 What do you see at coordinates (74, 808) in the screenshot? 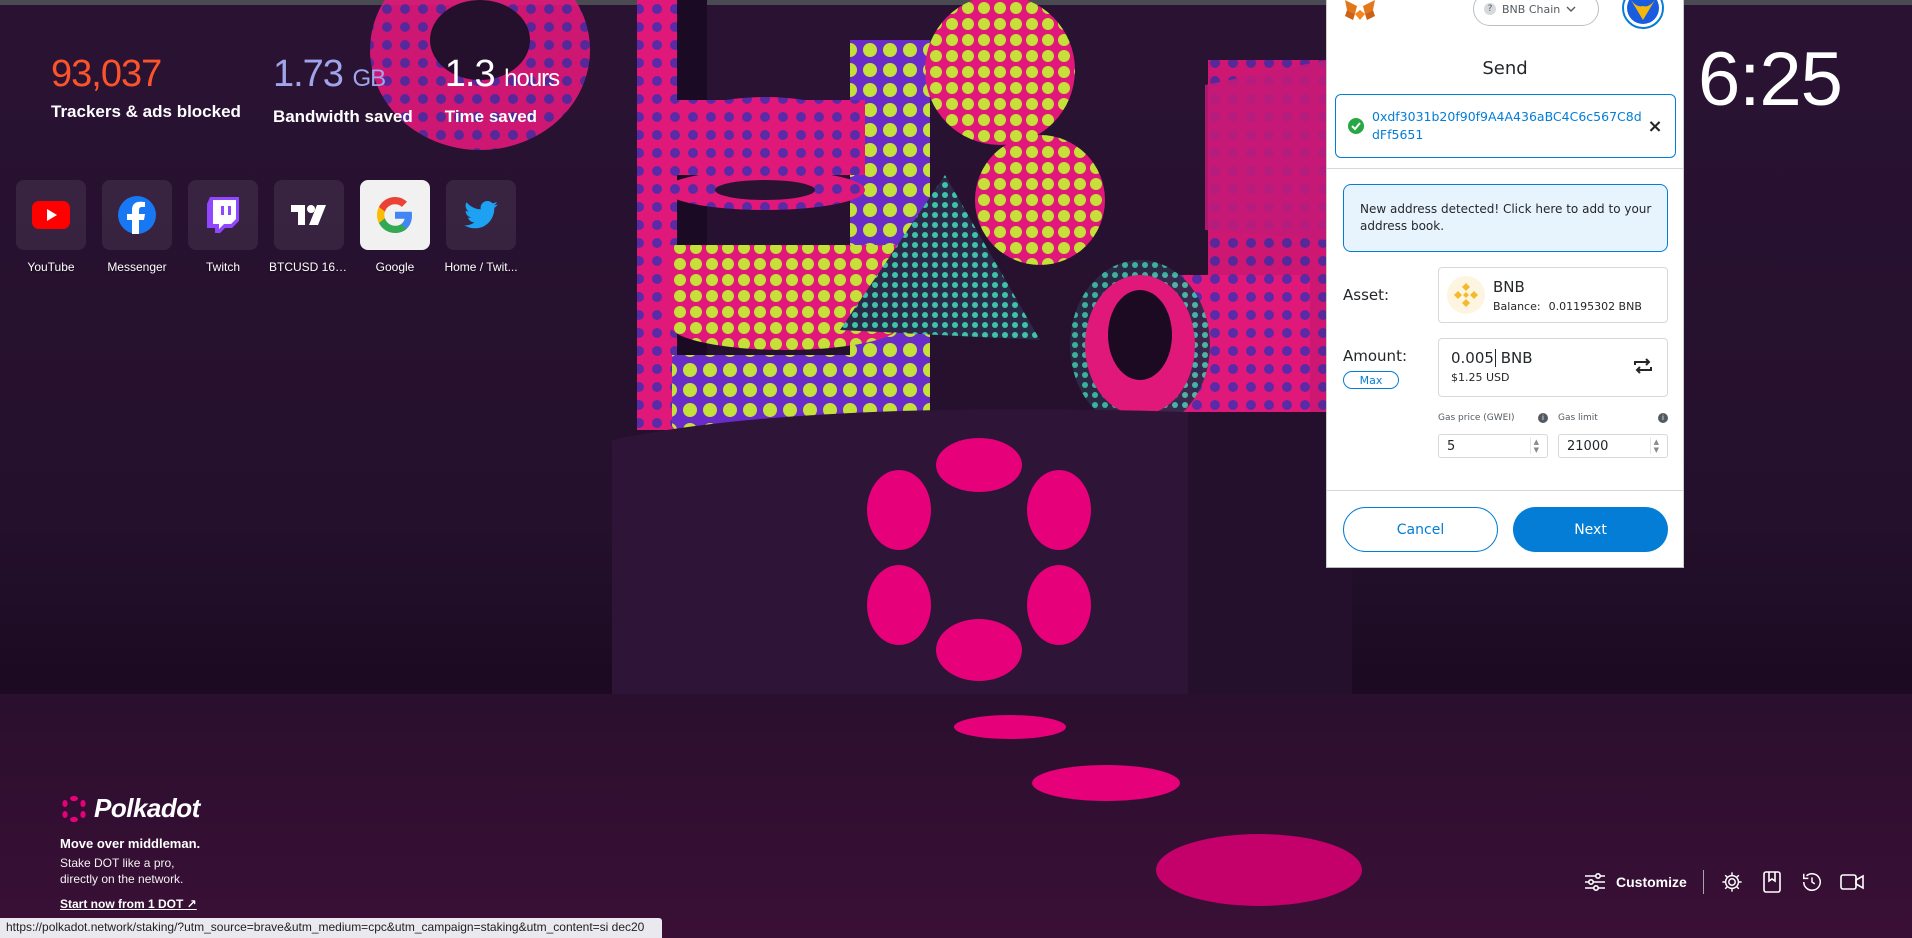
I see `polkadot-logo-icon` at bounding box center [74, 808].